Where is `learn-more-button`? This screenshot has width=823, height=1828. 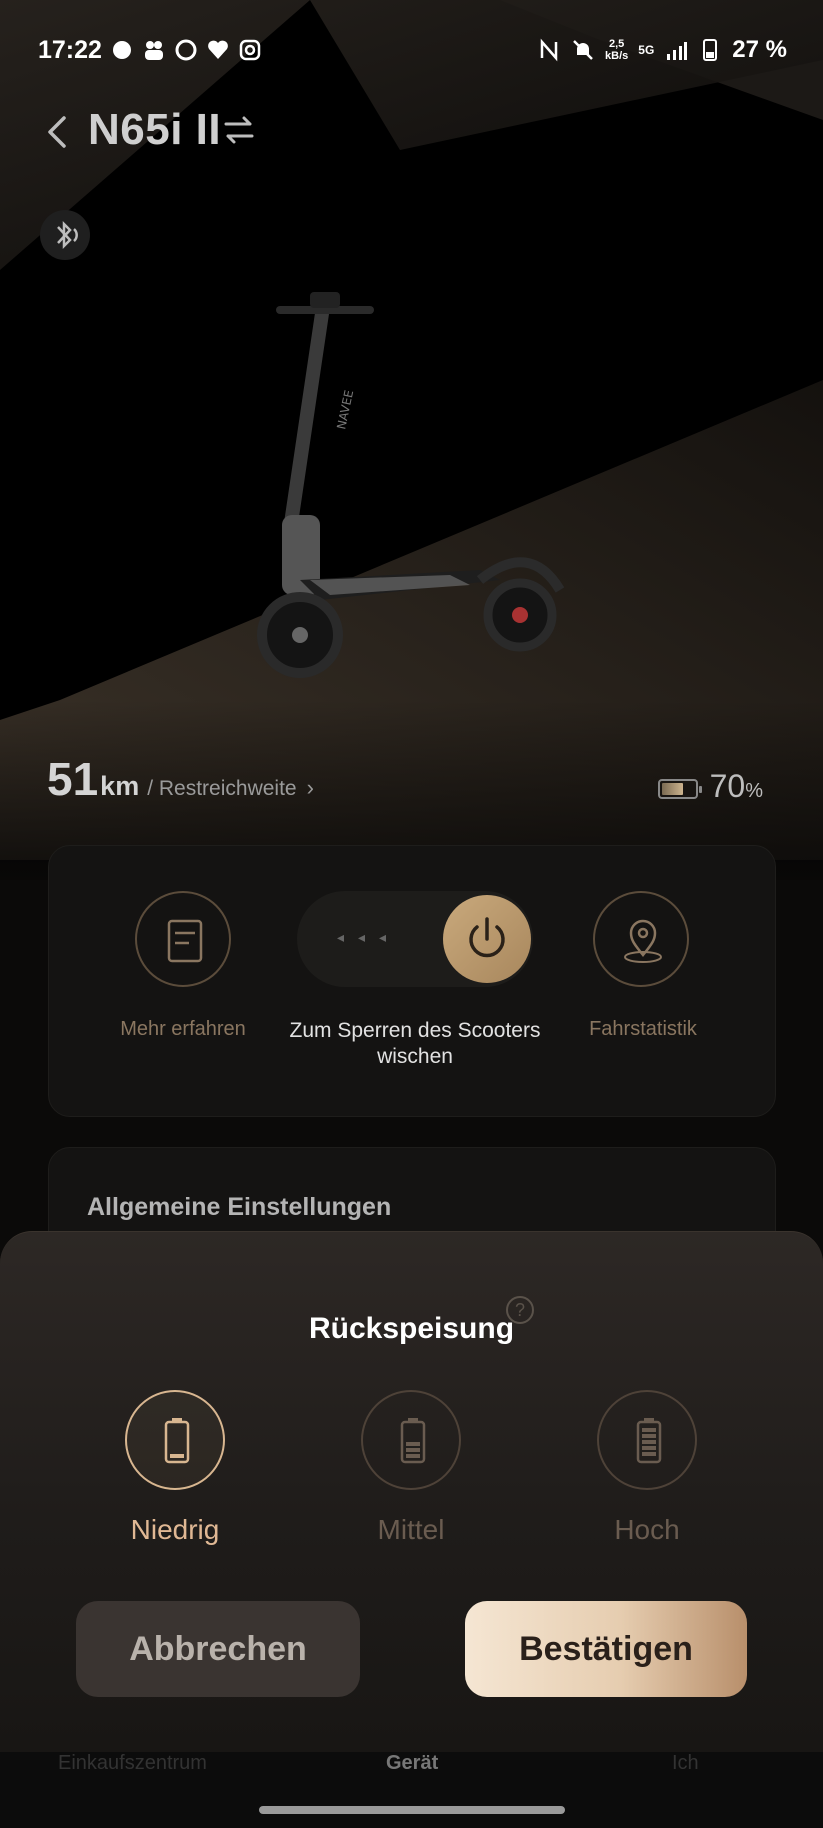 learn-more-button is located at coordinates (183, 939).